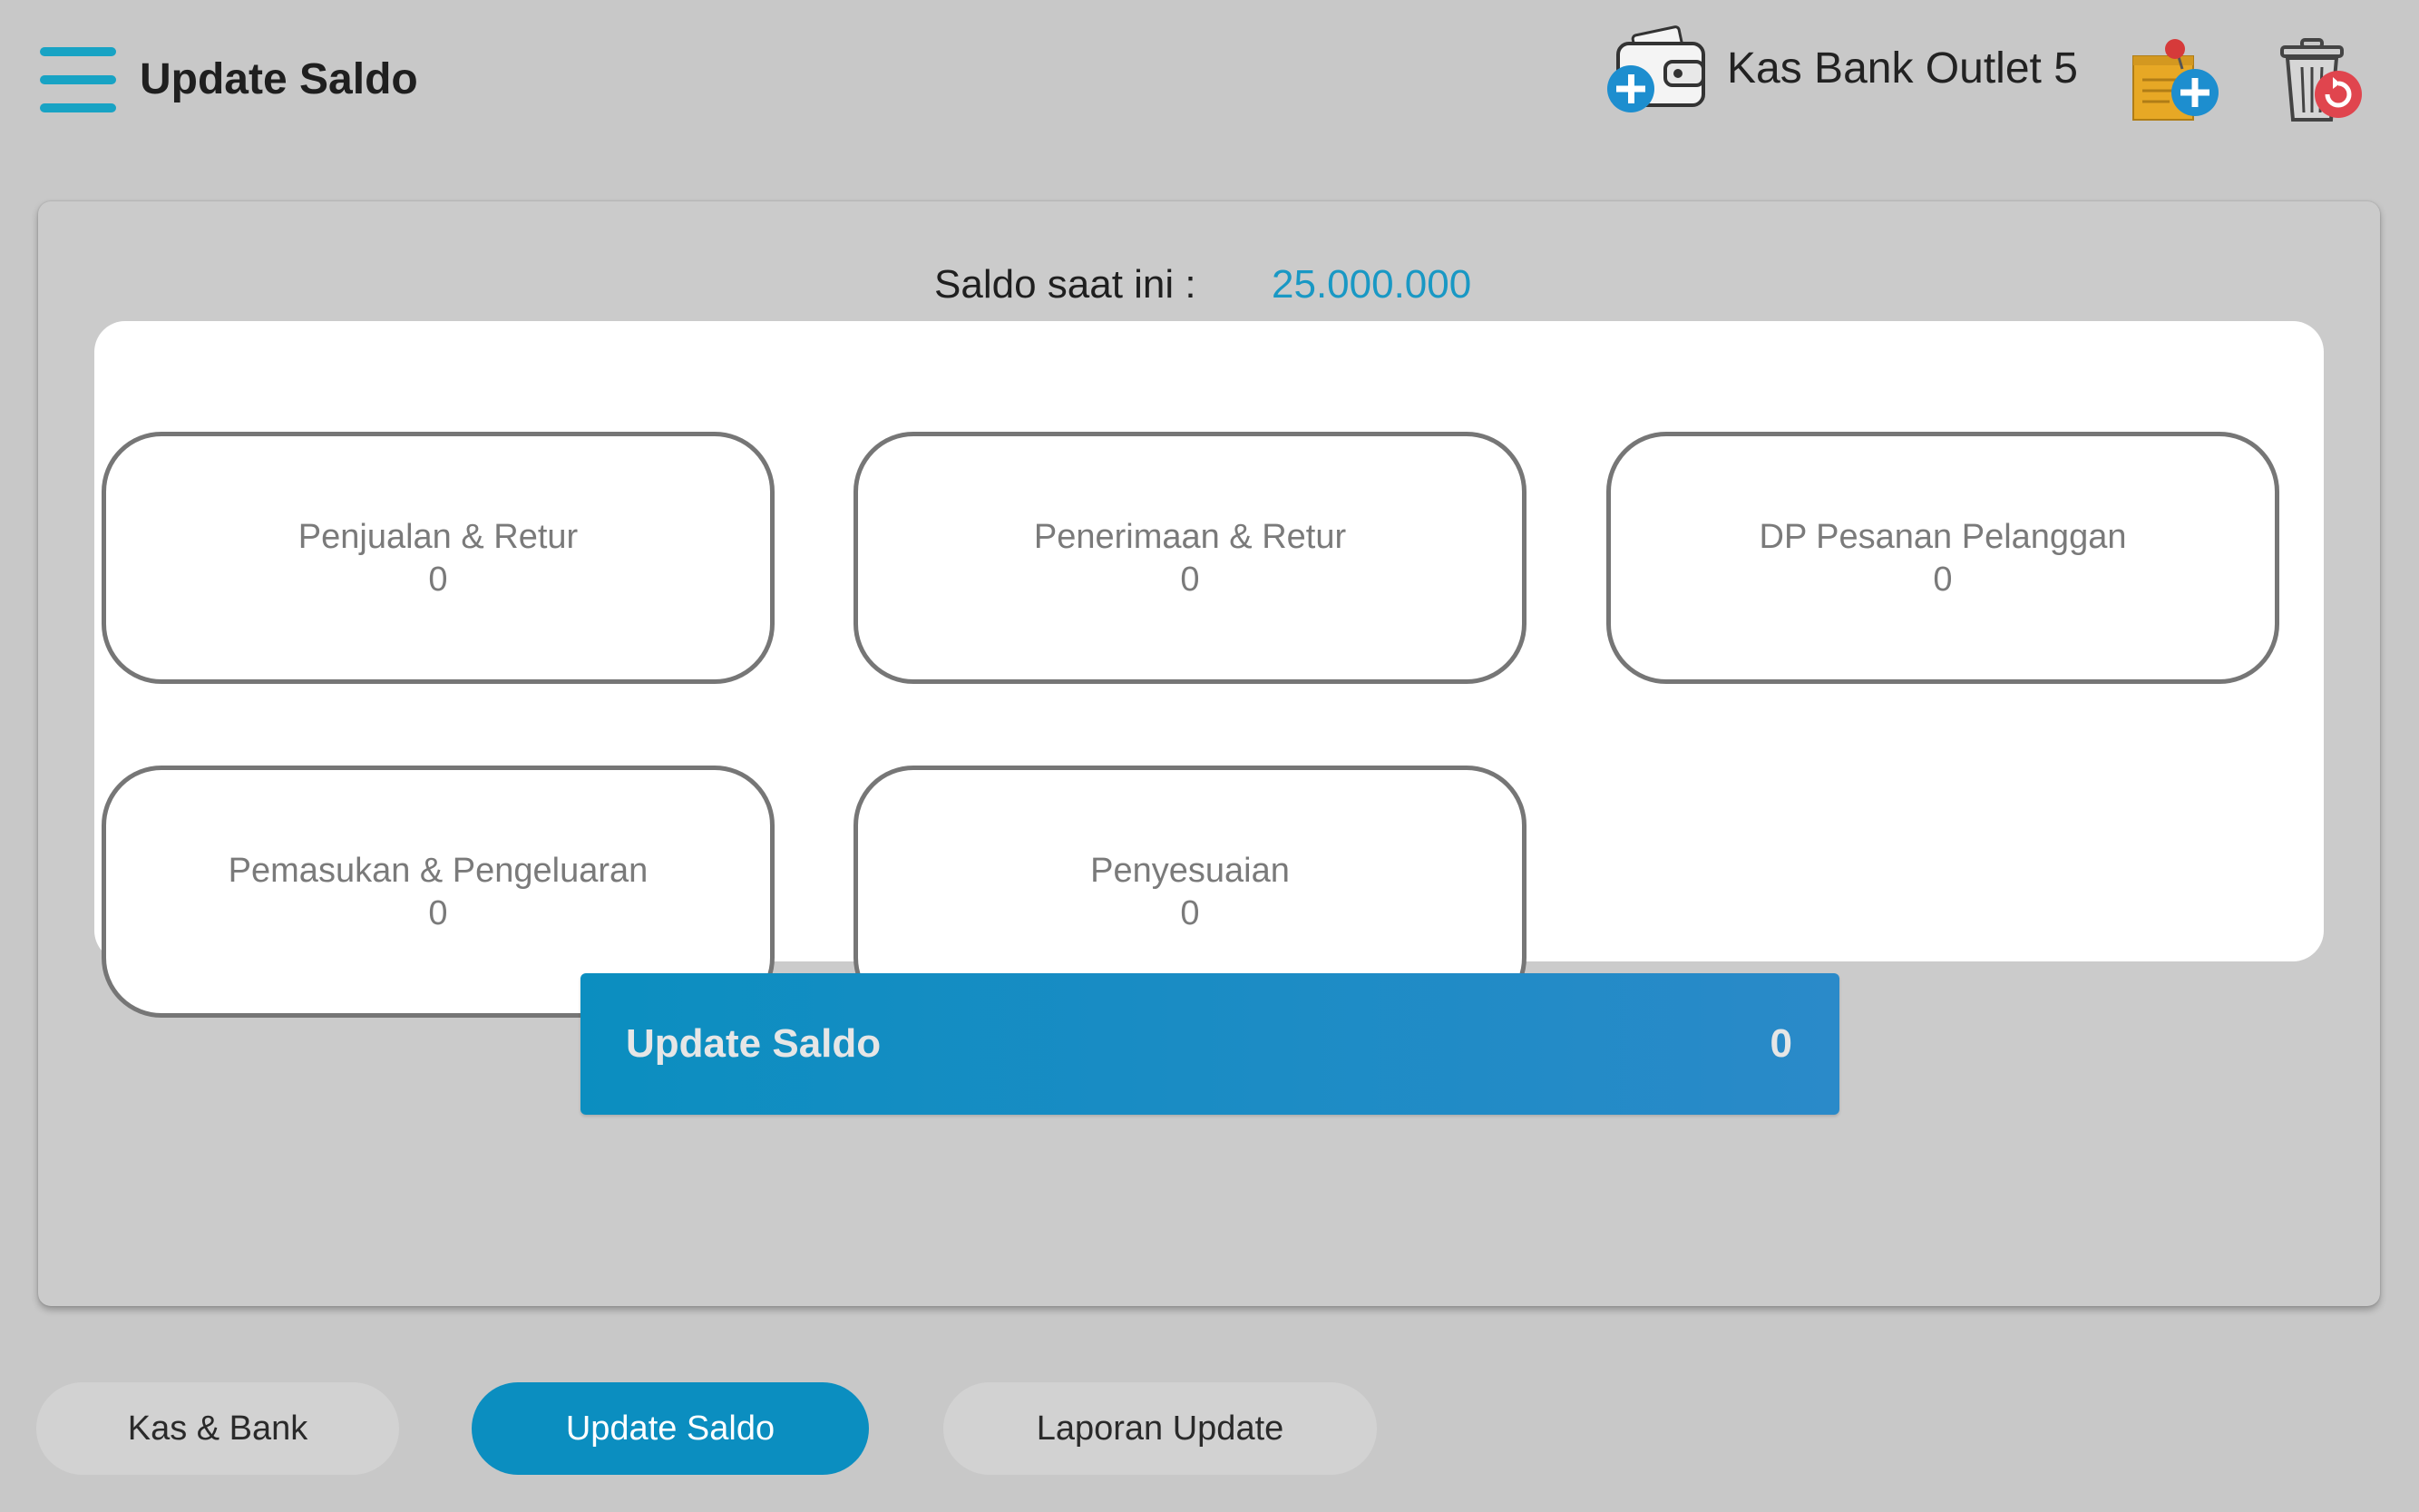  Describe the element at coordinates (439, 871) in the screenshot. I see `tile-label: Pemasukan & Pengeluaran` at that location.